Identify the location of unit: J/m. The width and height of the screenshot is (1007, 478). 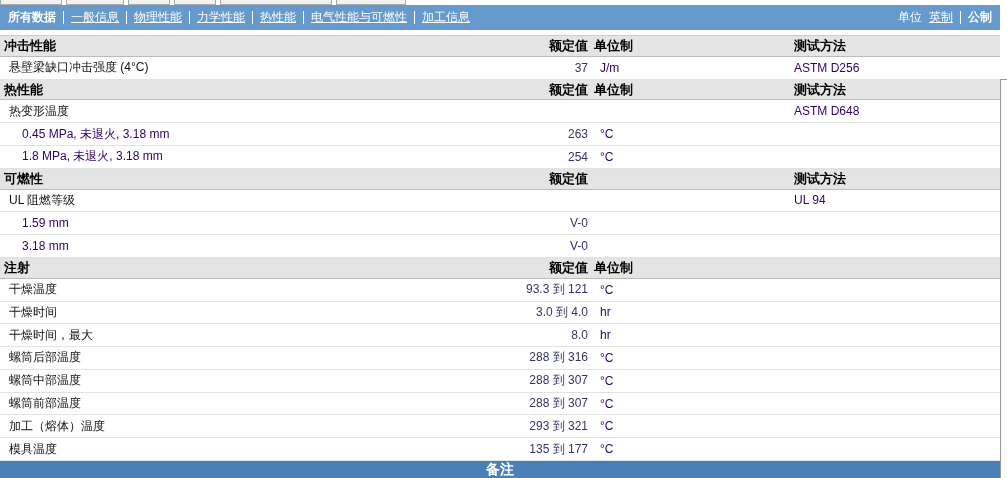
(609, 67).